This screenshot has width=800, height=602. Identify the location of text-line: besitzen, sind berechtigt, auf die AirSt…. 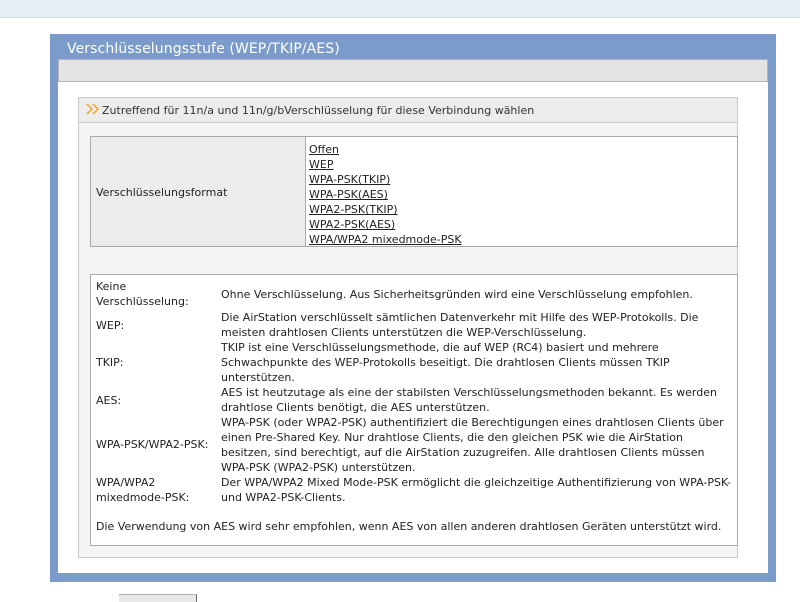
(463, 452).